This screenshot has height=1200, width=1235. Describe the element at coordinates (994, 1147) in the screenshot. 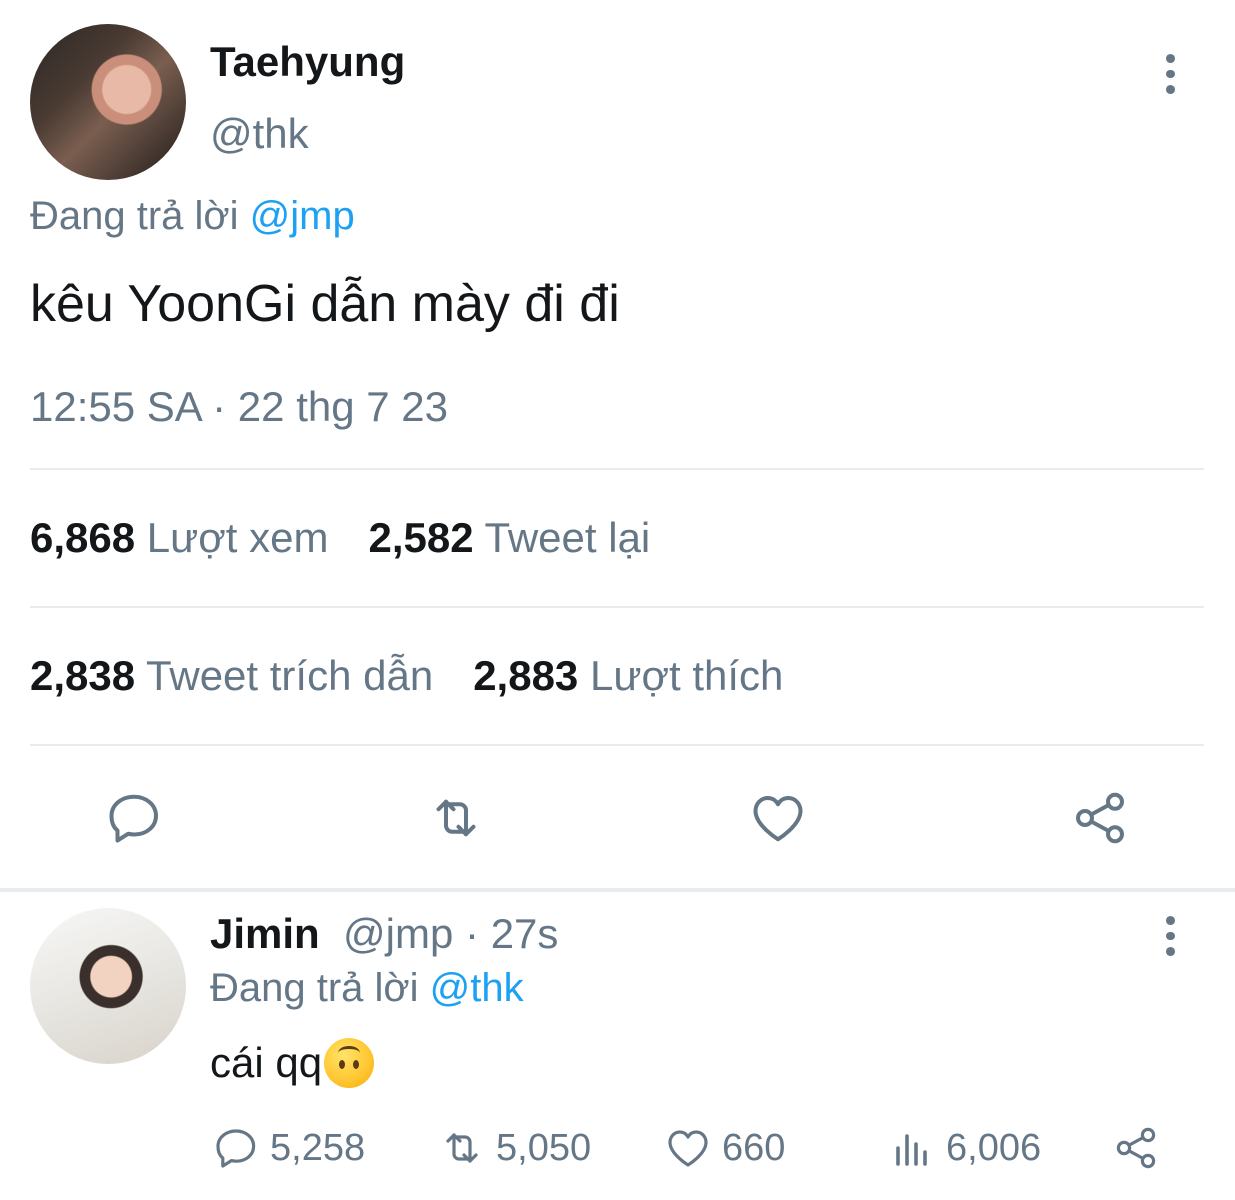

I see `views-count: 6,006` at that location.